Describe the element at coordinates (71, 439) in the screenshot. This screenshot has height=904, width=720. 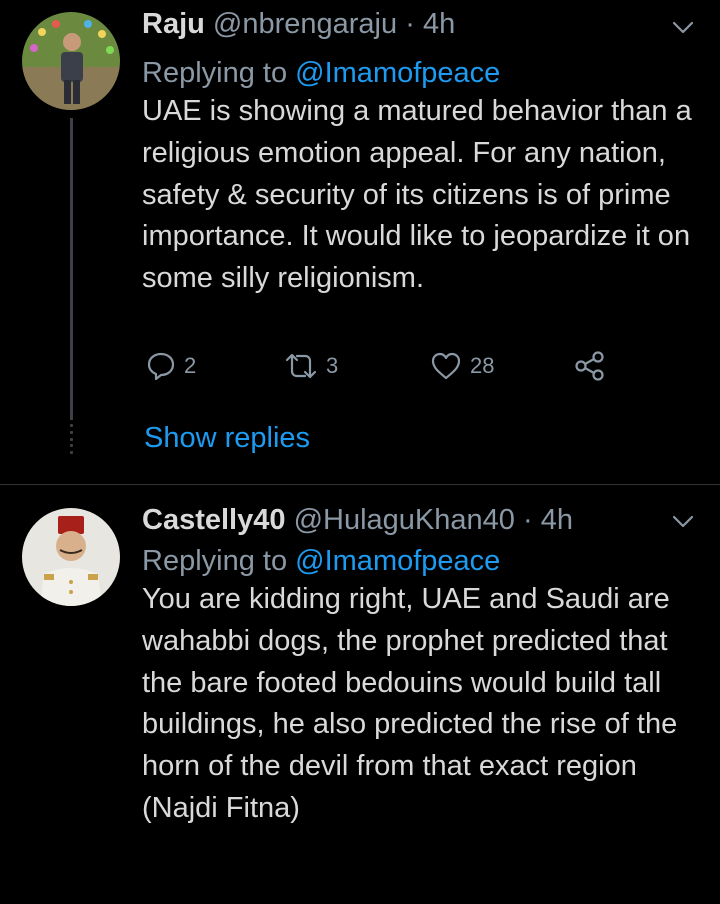
I see `thread-connector` at that location.